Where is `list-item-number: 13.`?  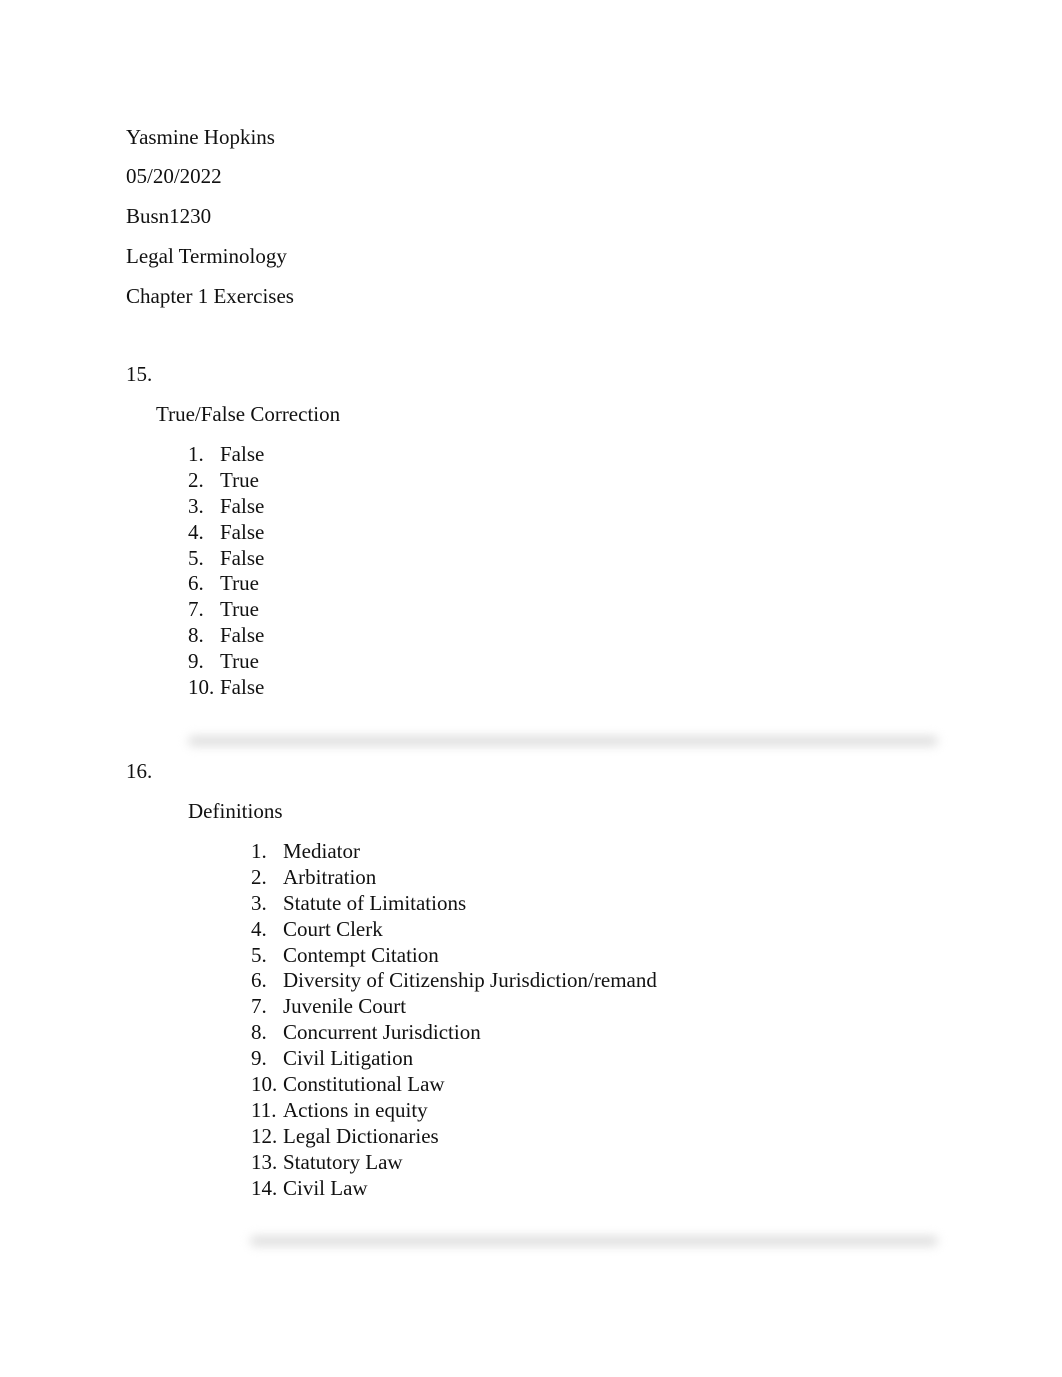
list-item-number: 13. is located at coordinates (264, 1161).